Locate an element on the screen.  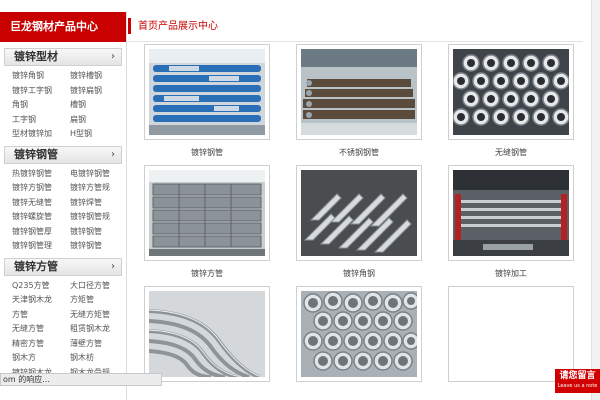
sidebar-link: 薄壁方管 is located at coordinates (98, 344).